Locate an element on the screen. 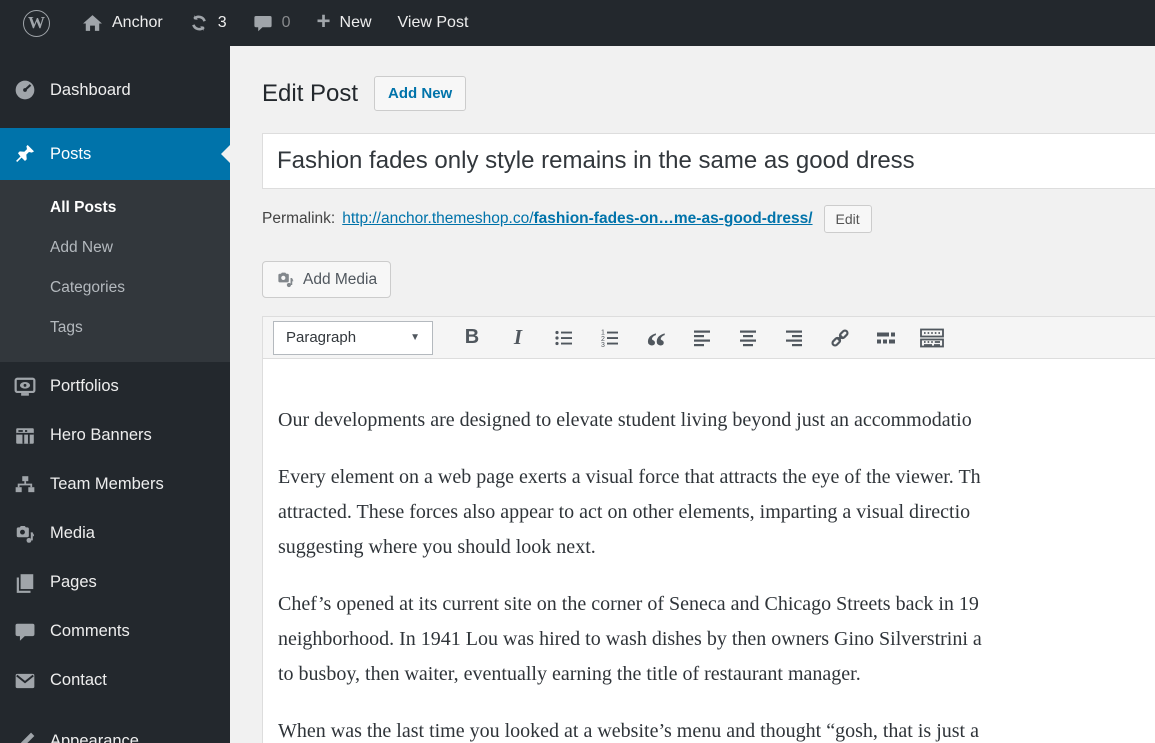 The height and width of the screenshot is (743, 1155). insert-link-button is located at coordinates (840, 338).